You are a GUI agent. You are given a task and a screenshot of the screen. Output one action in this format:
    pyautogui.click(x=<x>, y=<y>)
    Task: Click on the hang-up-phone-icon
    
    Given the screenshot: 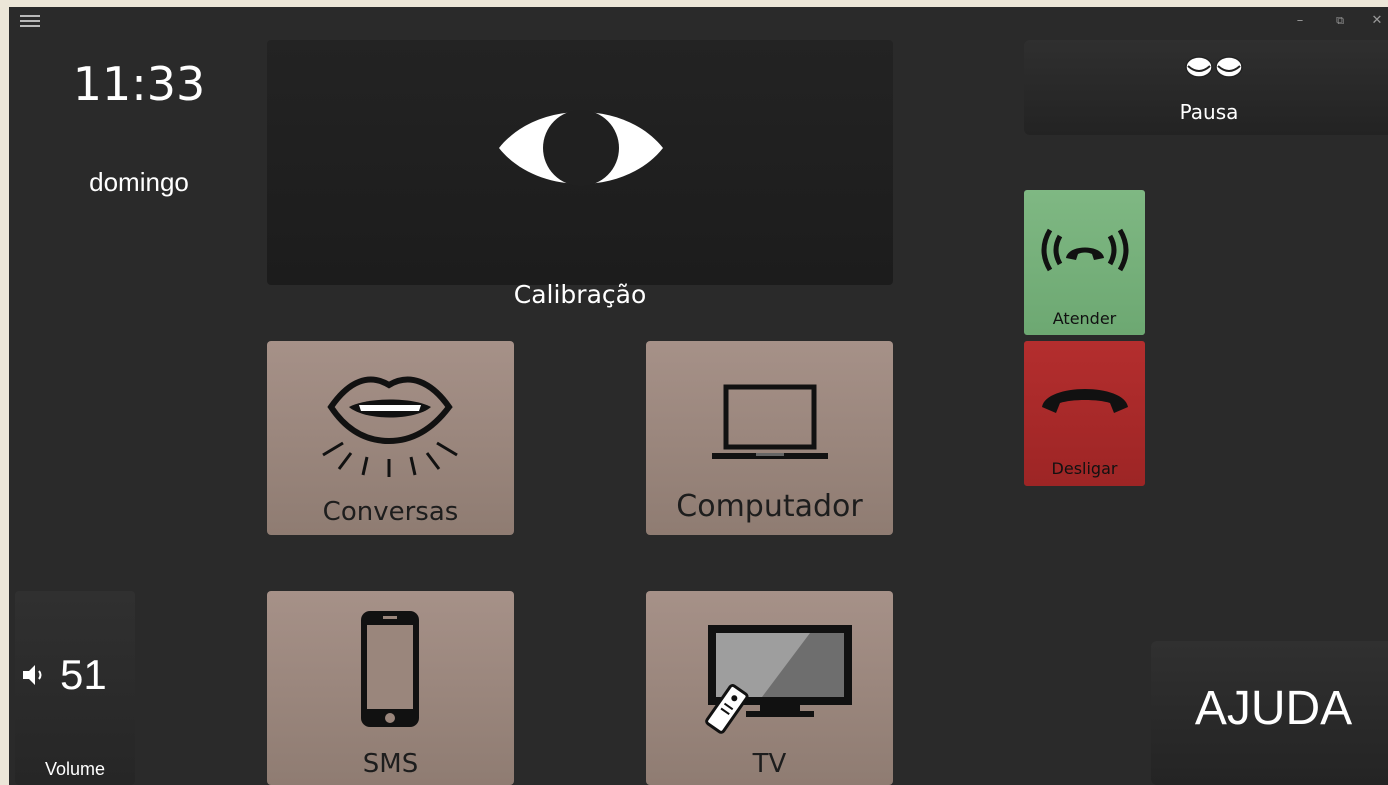 What is the action you would take?
    pyautogui.click(x=1085, y=401)
    